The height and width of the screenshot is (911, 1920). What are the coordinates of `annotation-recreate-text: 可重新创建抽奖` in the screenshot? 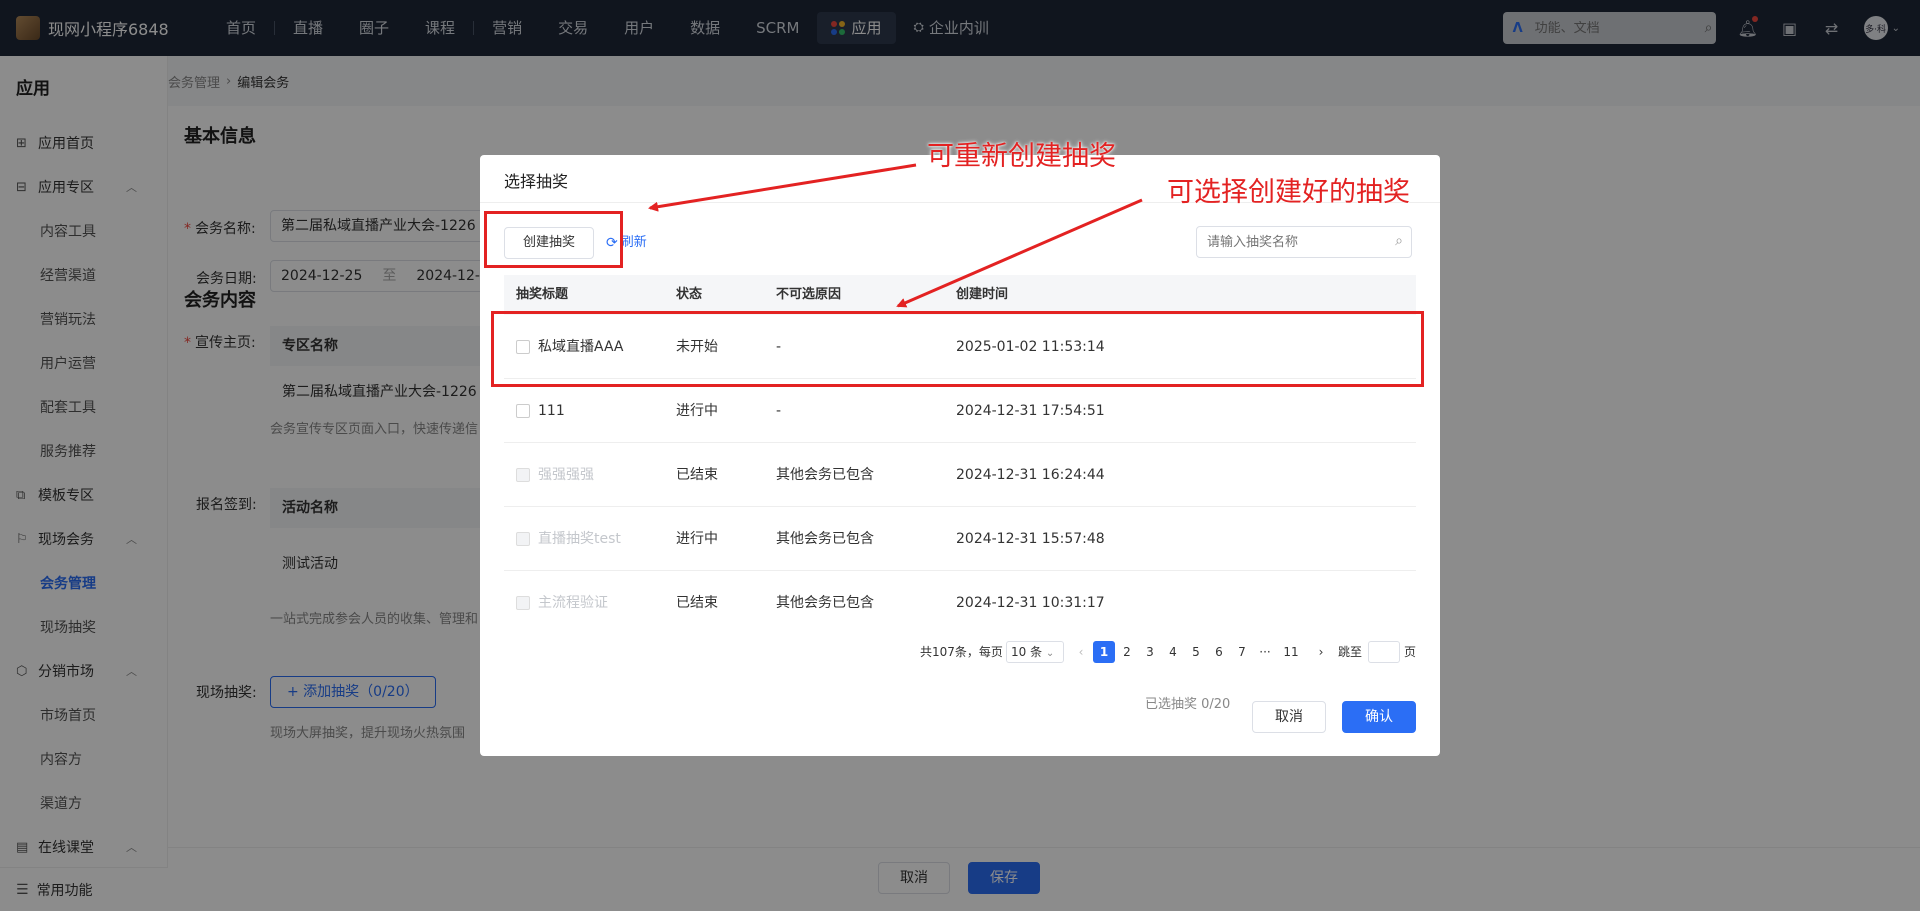 It's located at (1021, 156).